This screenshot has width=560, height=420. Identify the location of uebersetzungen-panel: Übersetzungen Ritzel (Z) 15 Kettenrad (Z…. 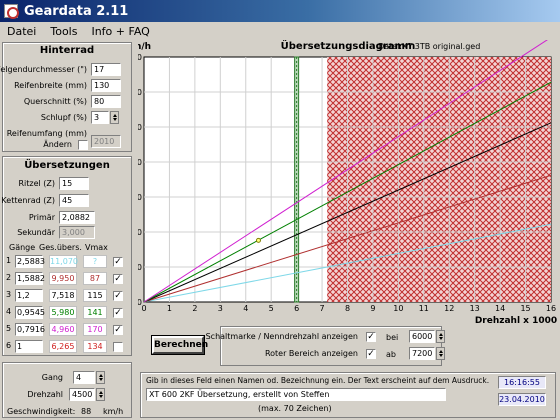
(67, 256).